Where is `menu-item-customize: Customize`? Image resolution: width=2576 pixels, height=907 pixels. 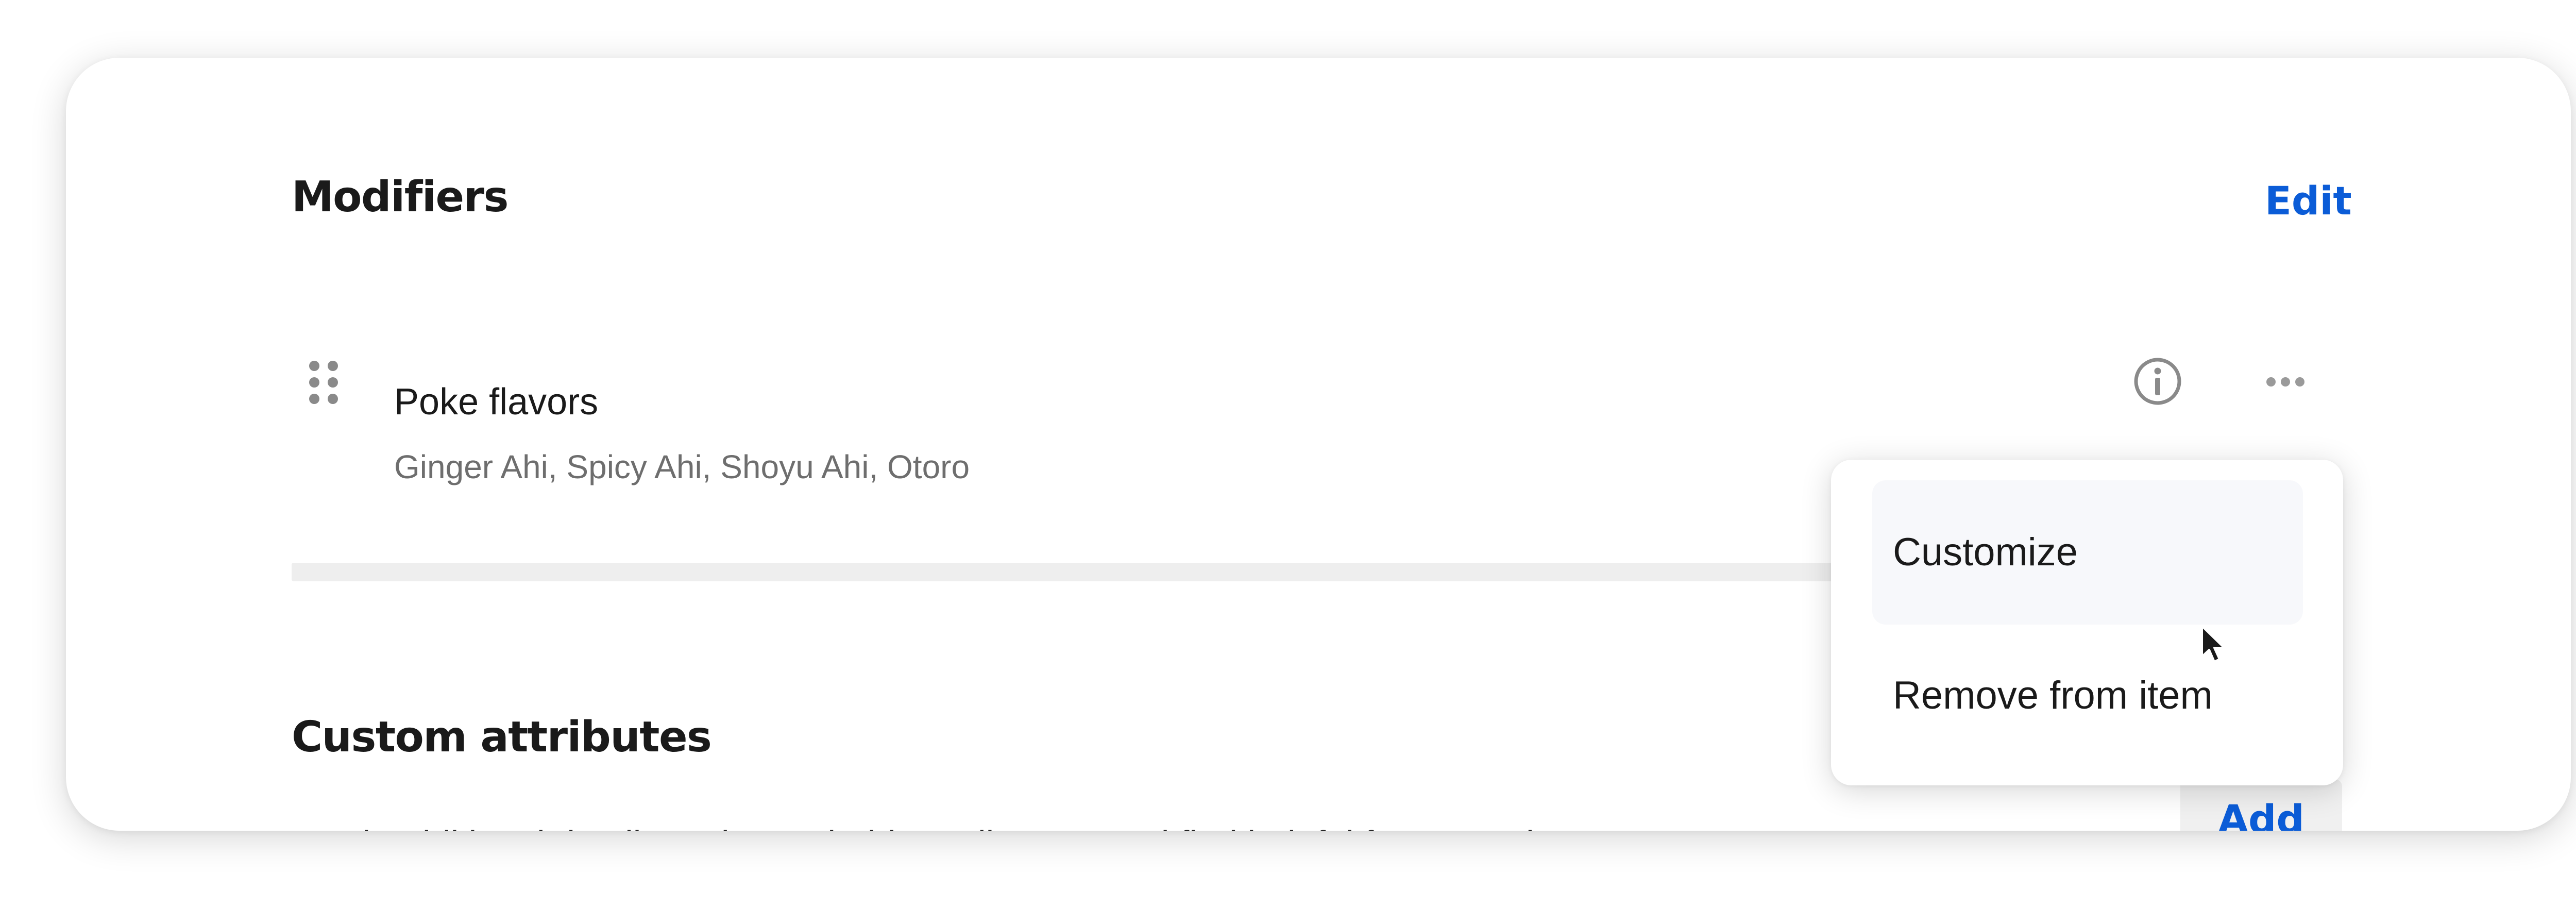
menu-item-customize: Customize is located at coordinates (2087, 553).